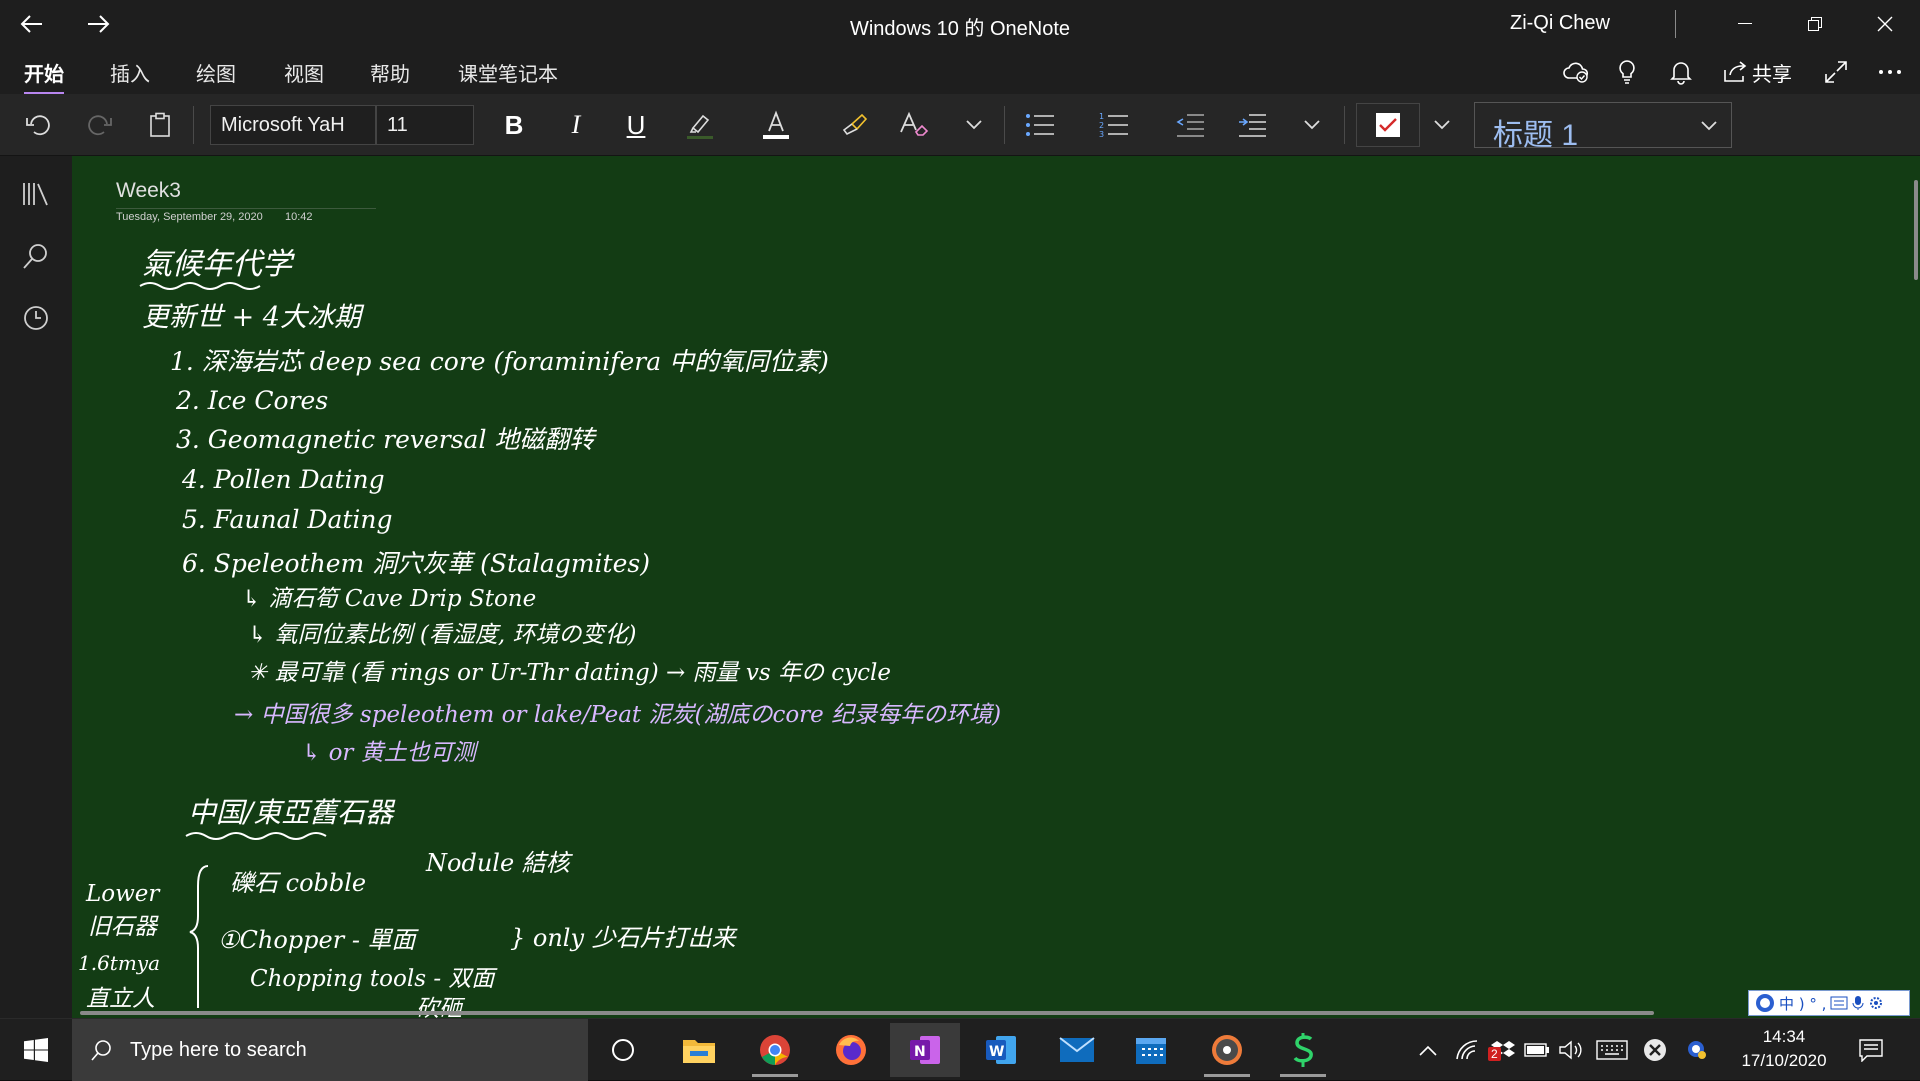 The height and width of the screenshot is (1081, 1920). Describe the element at coordinates (514, 125) in the screenshot. I see `bold-button: B` at that location.